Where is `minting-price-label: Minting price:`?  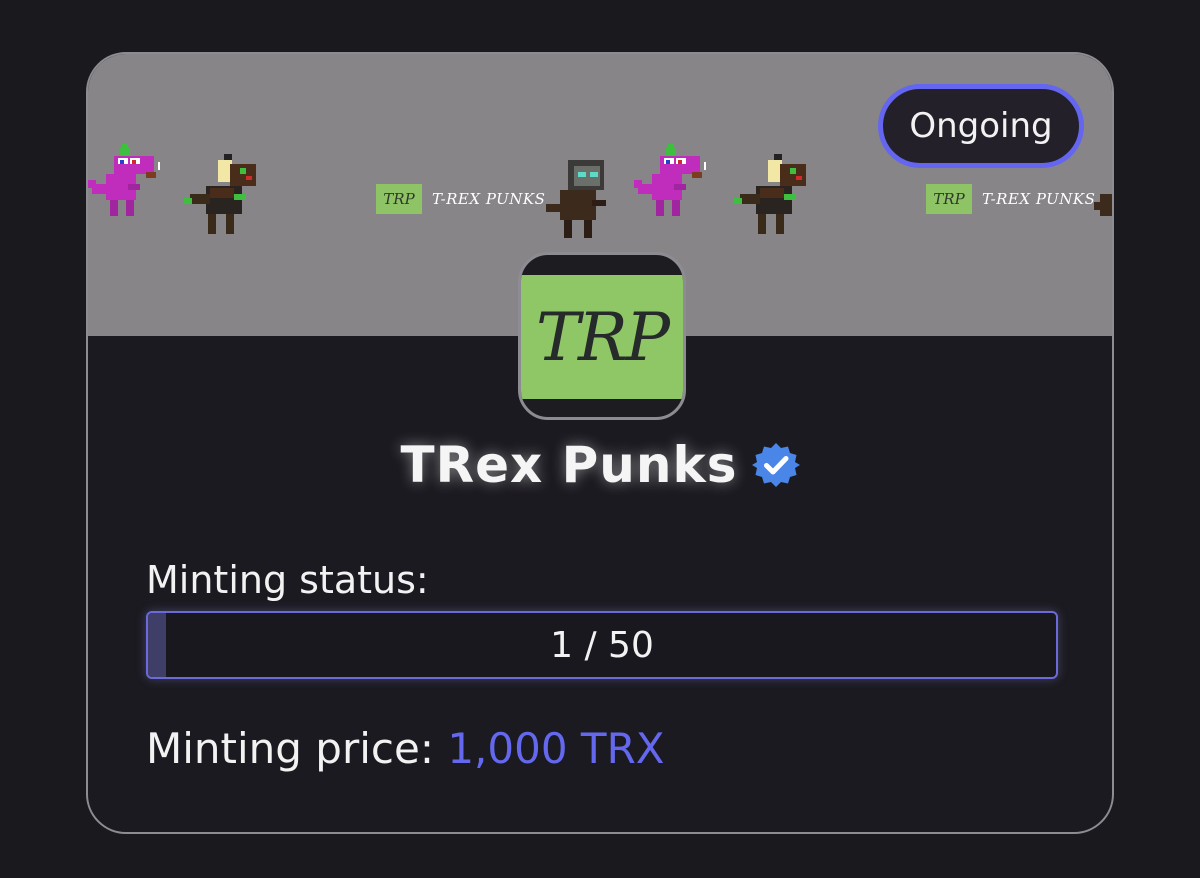
minting-price-label: Minting price: is located at coordinates (297, 748).